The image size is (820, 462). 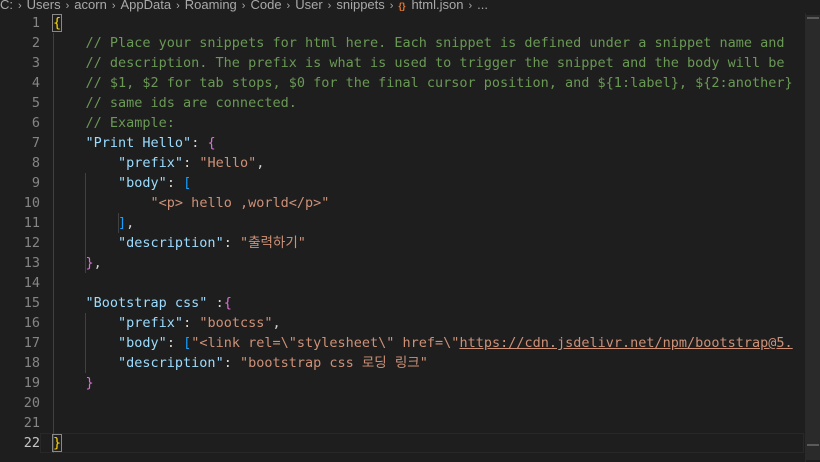 I want to click on json-string: "<p> hello ,world</p>", so click(x=240, y=203).